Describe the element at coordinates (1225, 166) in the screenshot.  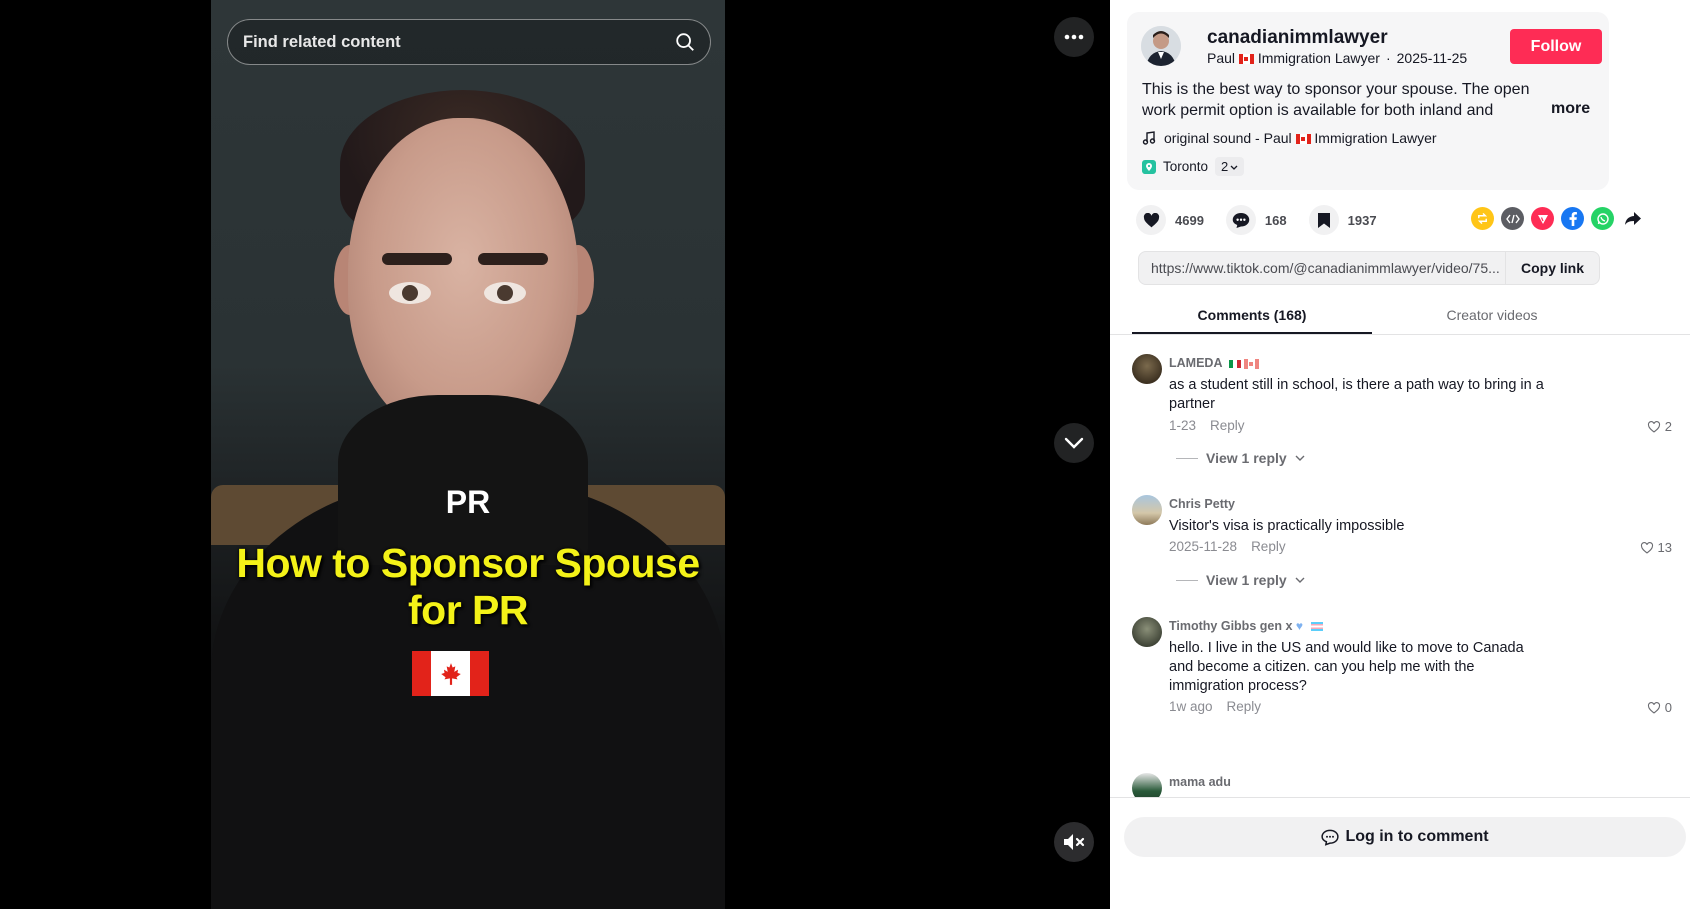
I see `location-extra-count: 2` at that location.